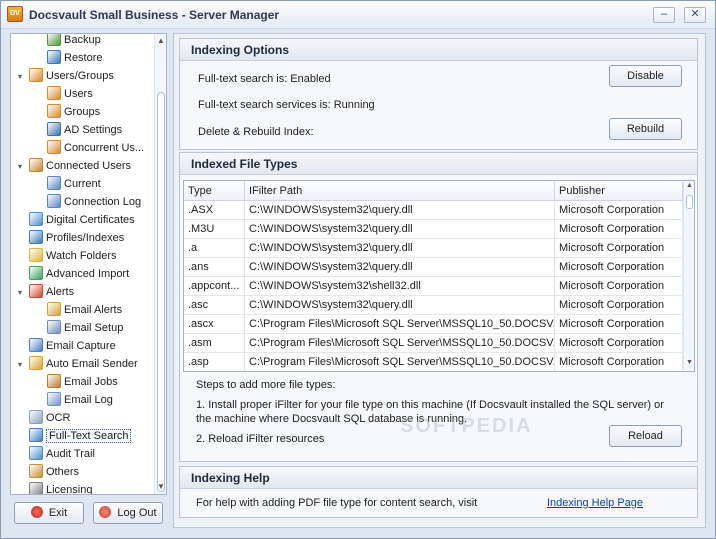 The image size is (716, 539). Describe the element at coordinates (400, 286) in the screenshot. I see `cell-ifilter-path: C:\WINDOWS\system32\shell32.dll` at that location.